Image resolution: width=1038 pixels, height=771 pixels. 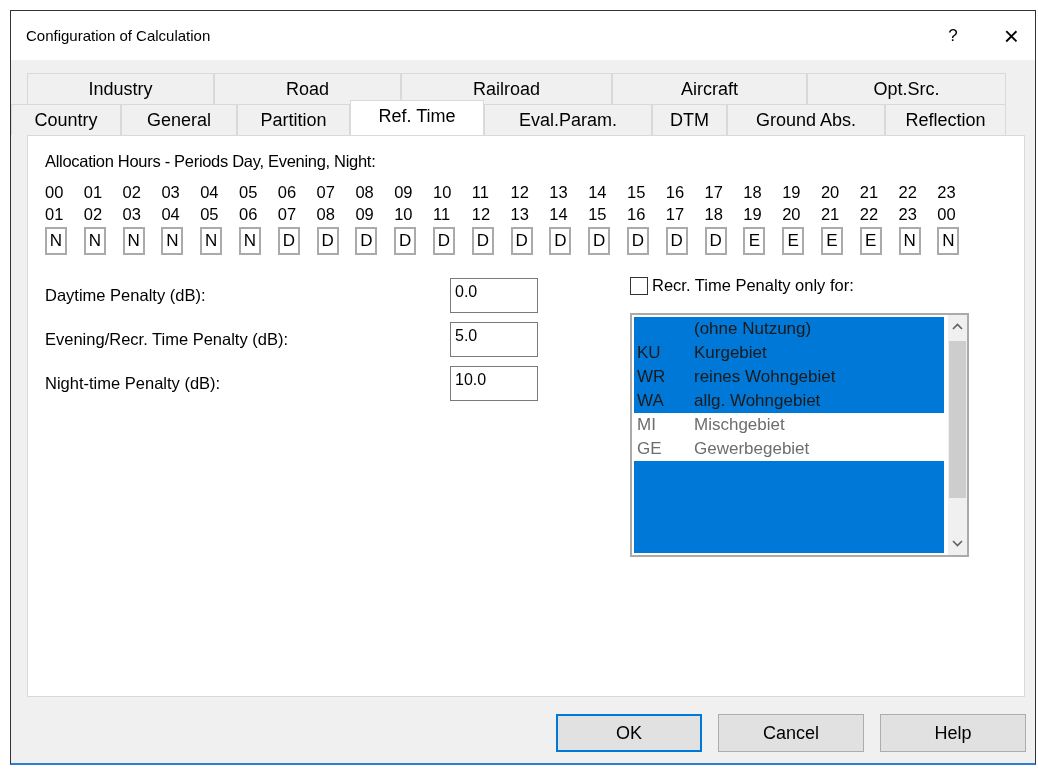 What do you see at coordinates (636, 192) in the screenshot?
I see `hour-start: 15` at bounding box center [636, 192].